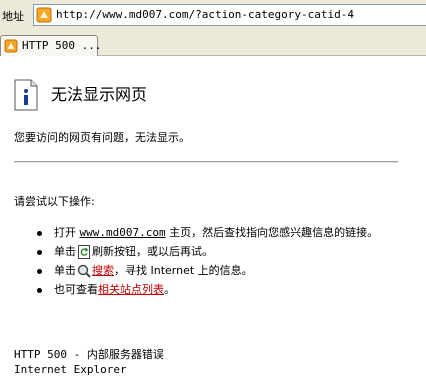 This screenshot has width=426, height=388. What do you see at coordinates (216, 290) in the screenshot?
I see `list-item: 也可查看相关站点列表。` at bounding box center [216, 290].